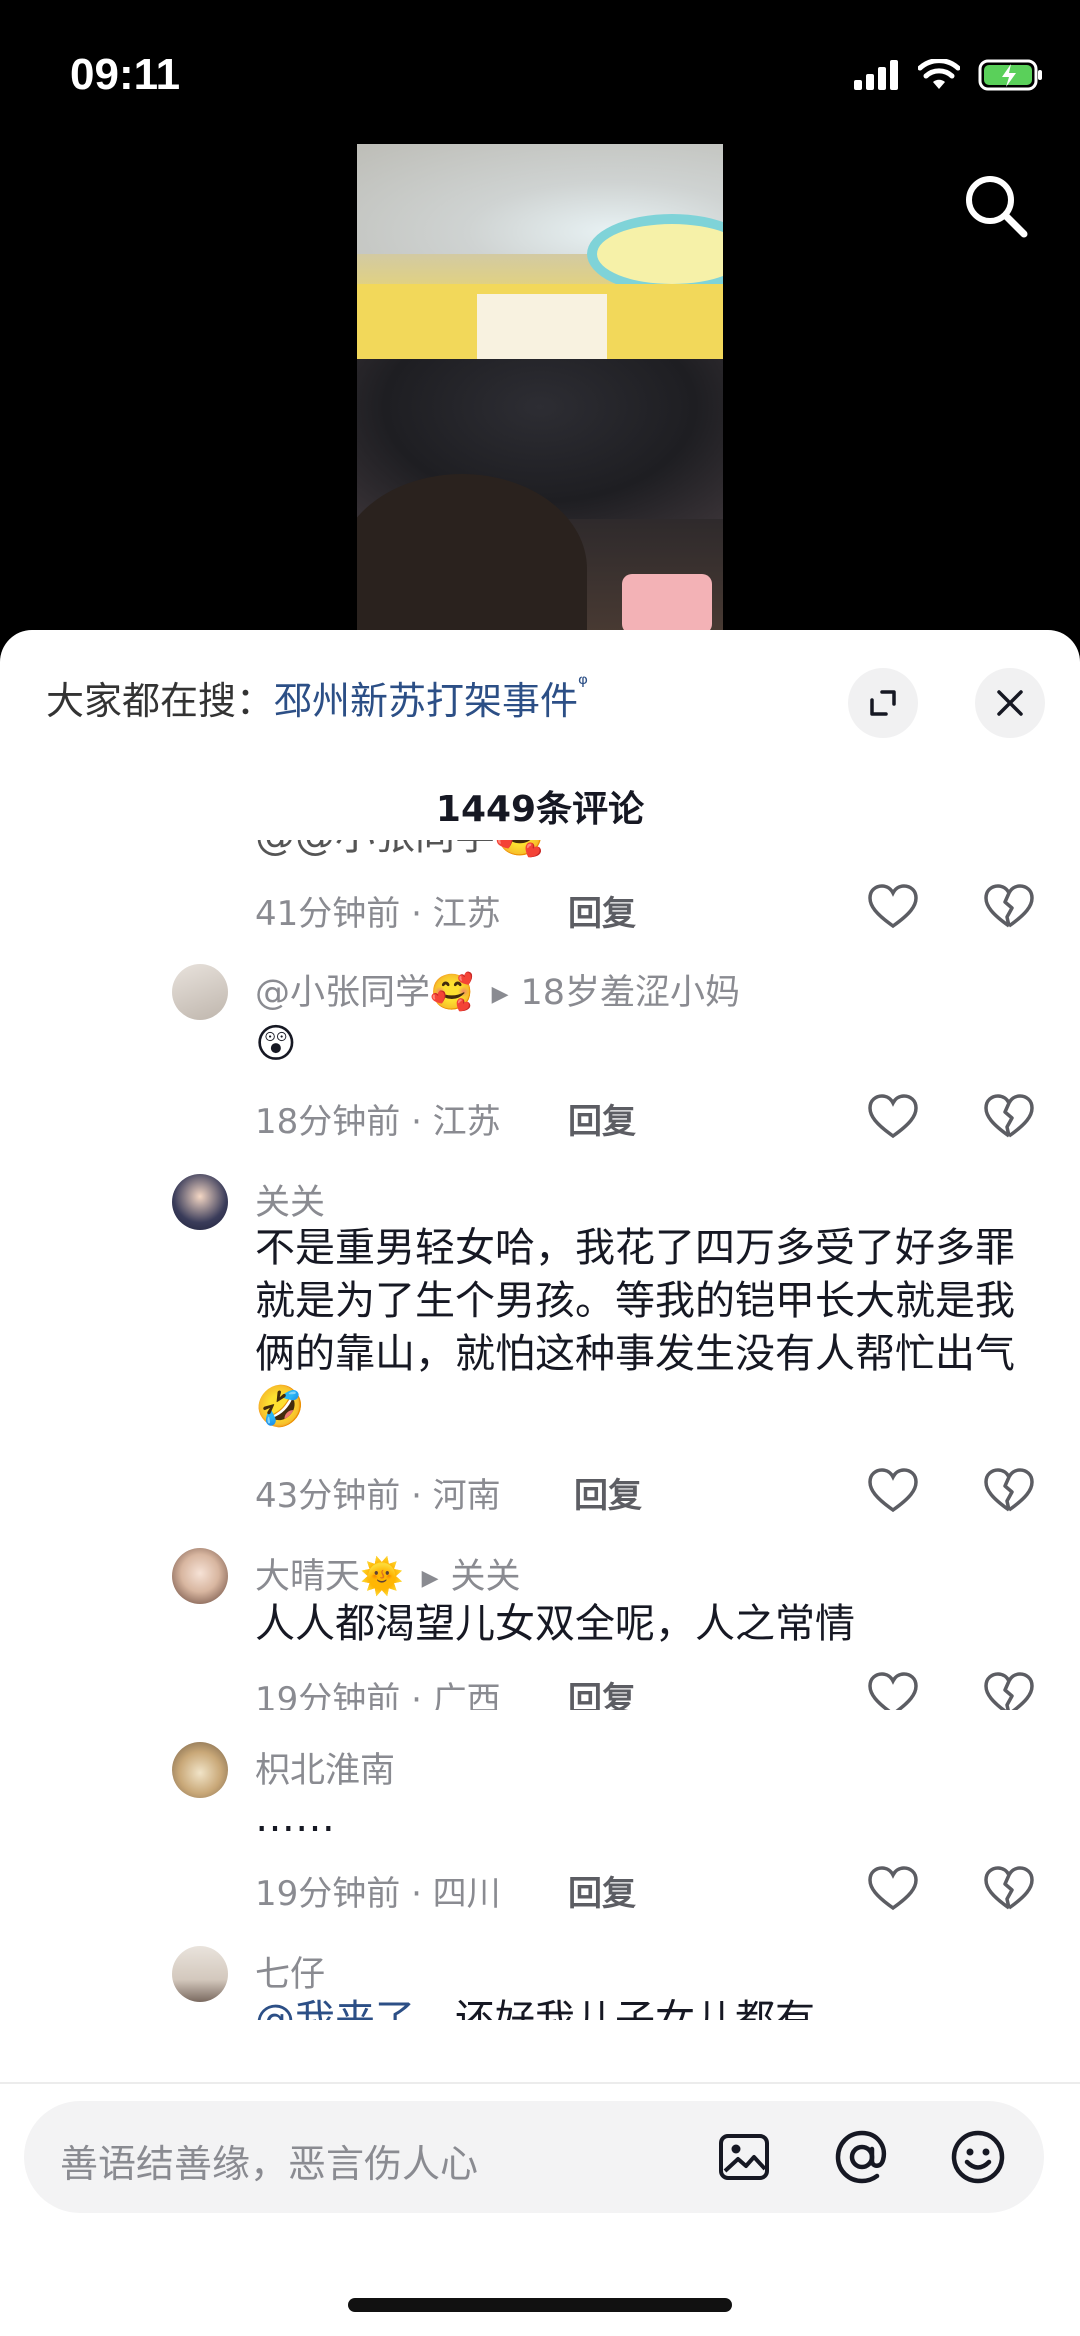 Image resolution: width=1080 pixels, height=2336 pixels. What do you see at coordinates (540, 392) in the screenshot?
I see `video-thumbnail` at bounding box center [540, 392].